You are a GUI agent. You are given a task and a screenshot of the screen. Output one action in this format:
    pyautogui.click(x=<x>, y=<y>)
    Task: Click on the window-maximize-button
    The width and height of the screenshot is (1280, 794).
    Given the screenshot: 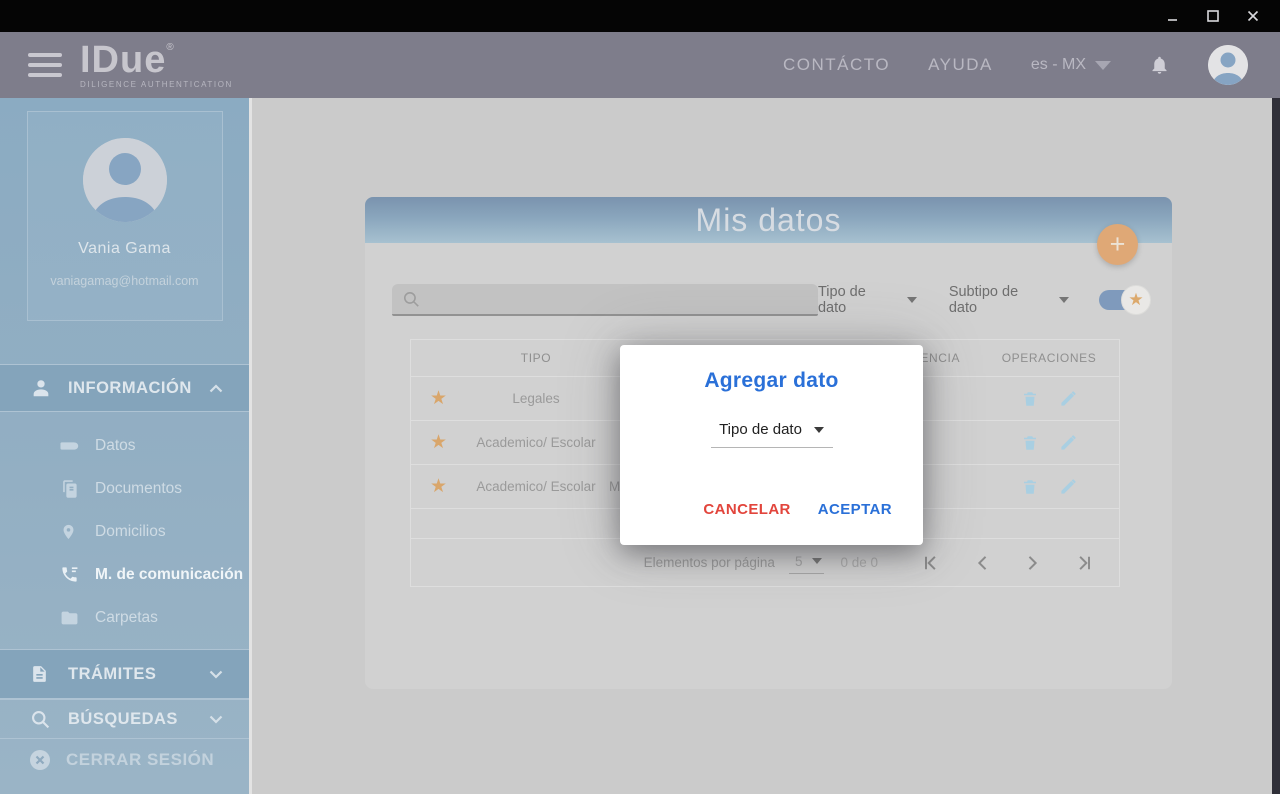 What is the action you would take?
    pyautogui.click(x=1213, y=16)
    